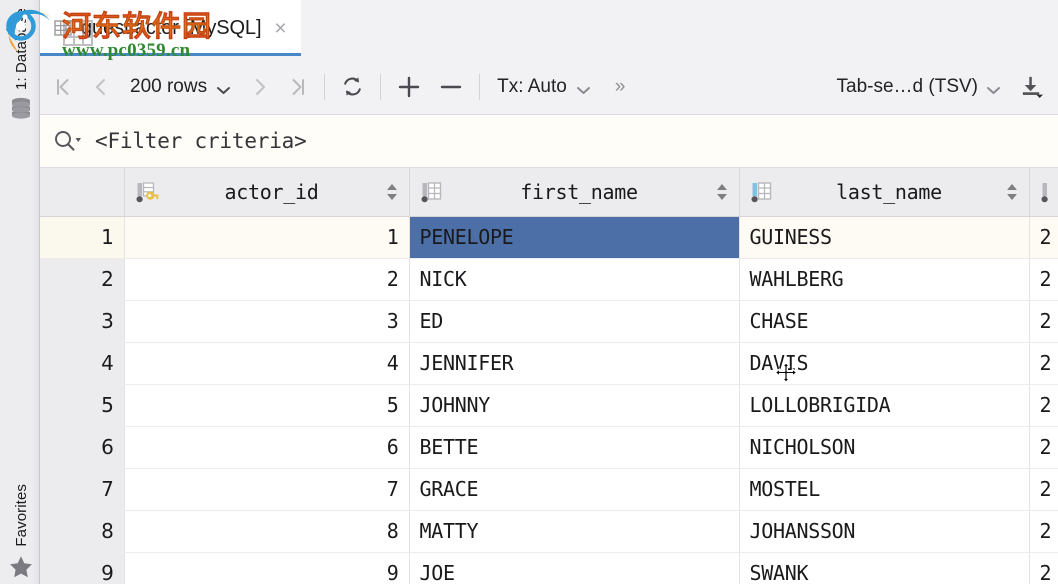 The image size is (1058, 584). Describe the element at coordinates (267, 405) in the screenshot. I see `cell-actor-id: 5` at that location.